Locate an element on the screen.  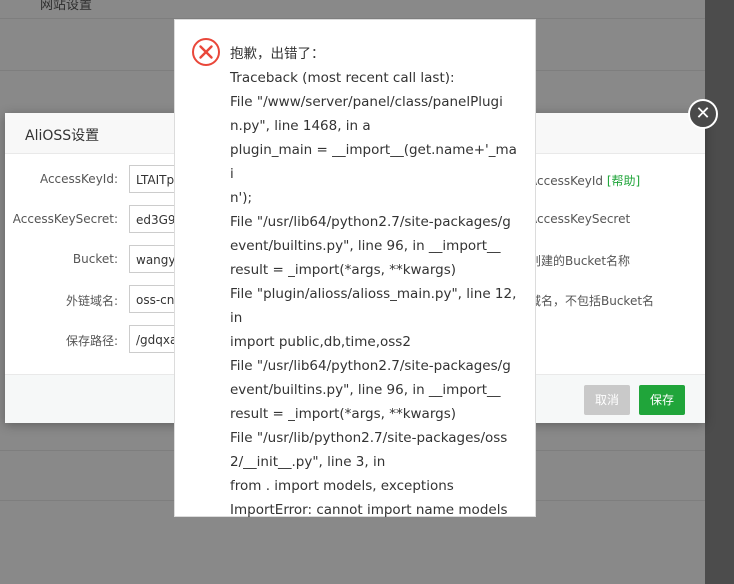
traceback-line: in is located at coordinates (236, 318).